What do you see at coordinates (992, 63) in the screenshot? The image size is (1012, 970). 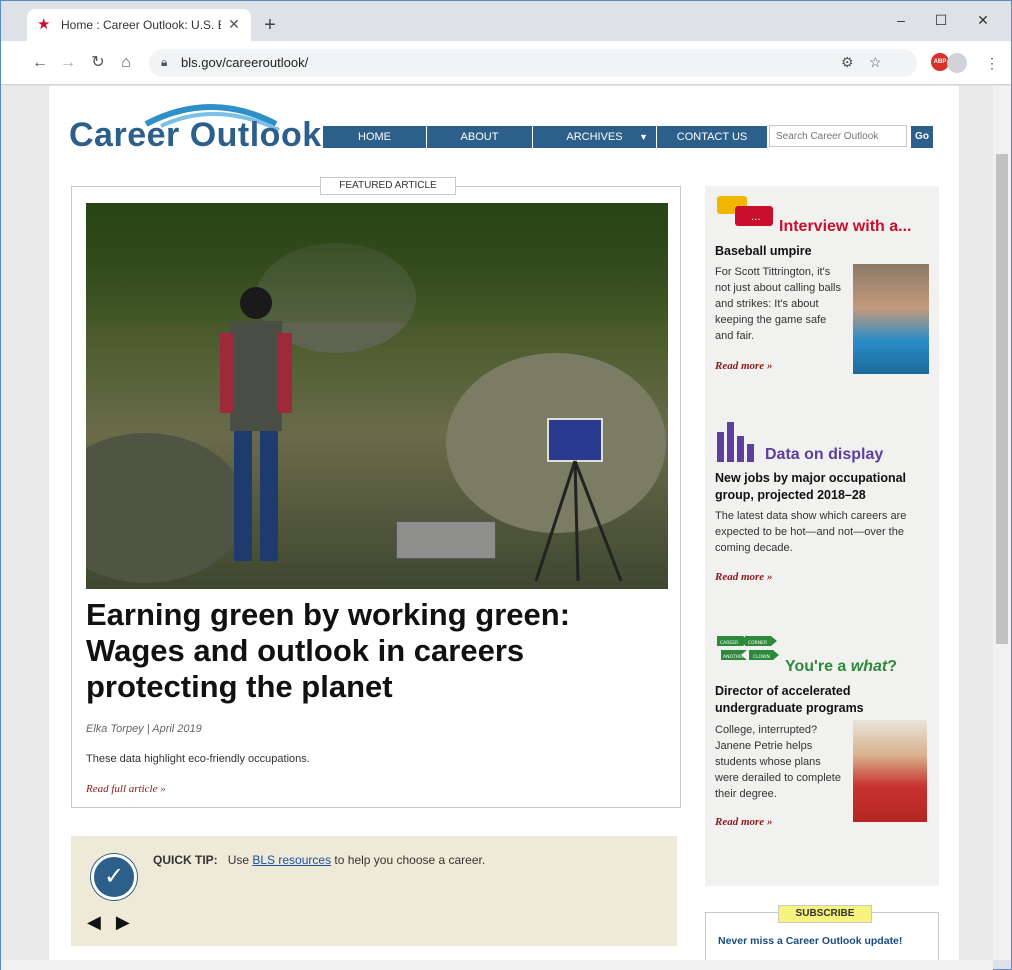 I see `menu-dots-icon: ⋮` at bounding box center [992, 63].